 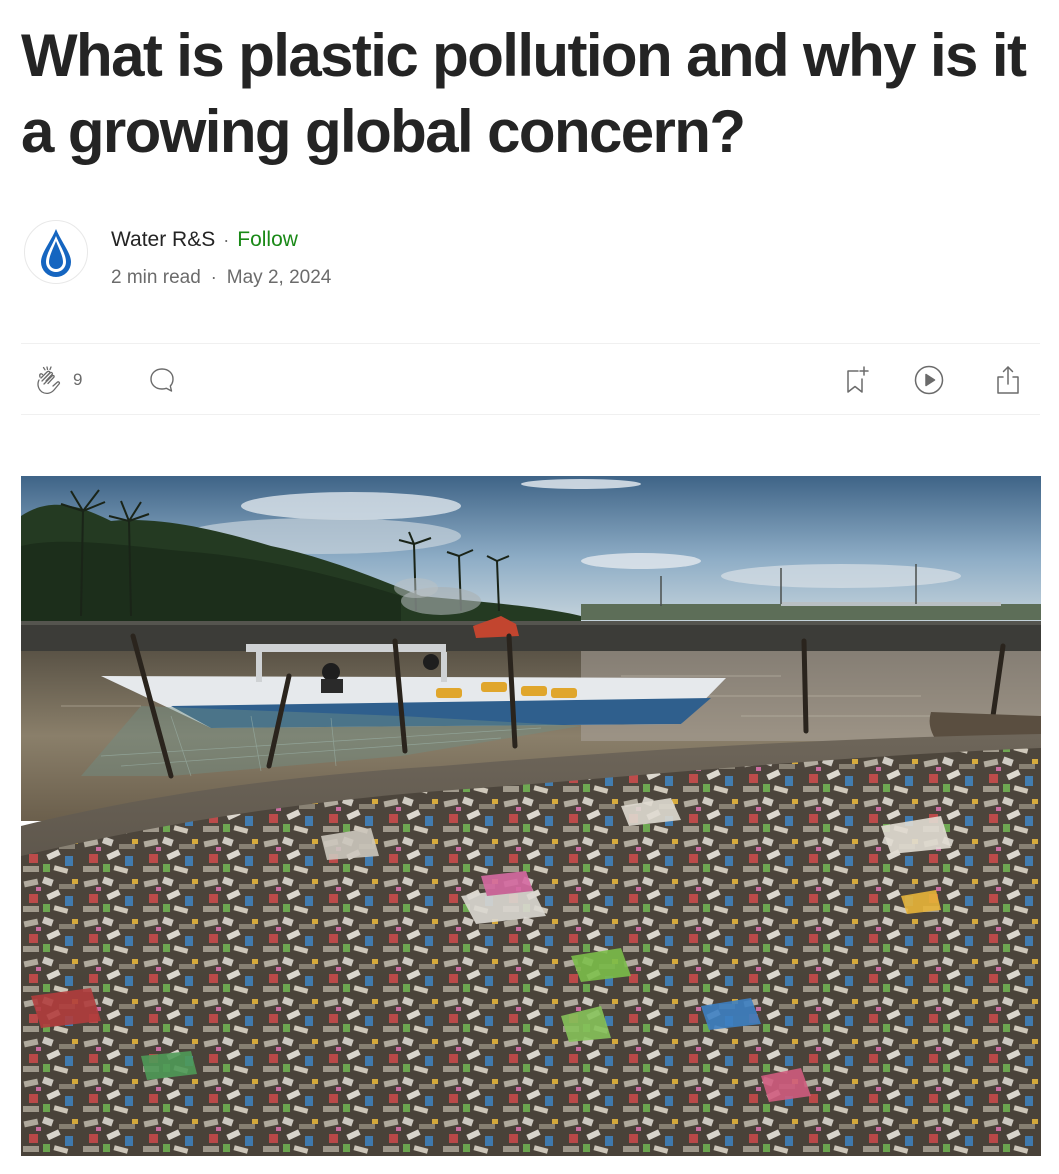 I want to click on clap-count: 9, so click(x=78, y=379).